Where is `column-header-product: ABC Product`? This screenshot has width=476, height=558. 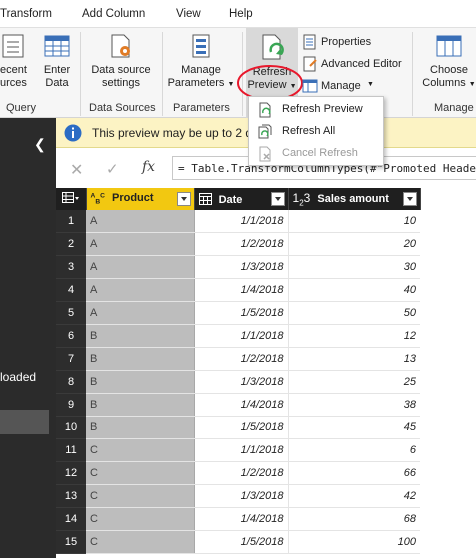
column-header-product: ABC Product is located at coordinates (140, 199).